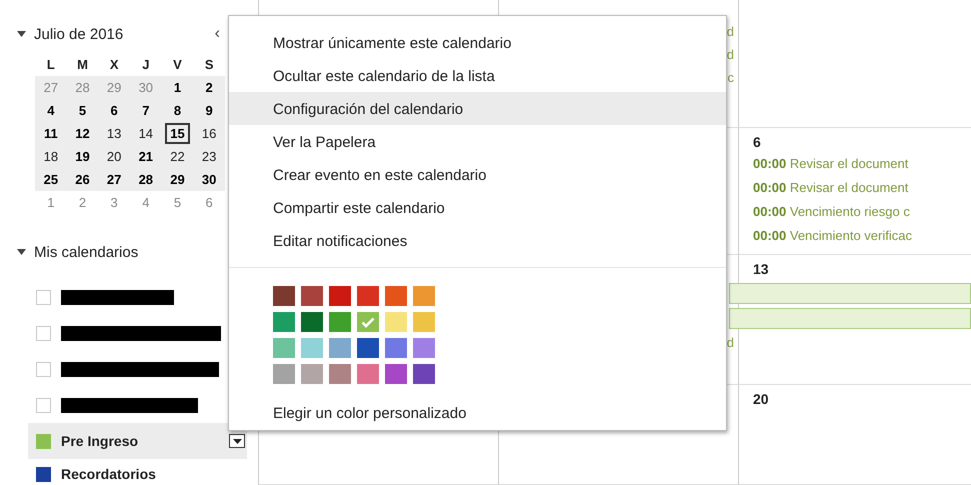 Image resolution: width=971 pixels, height=485 pixels. I want to click on day-number: 15, so click(177, 133).